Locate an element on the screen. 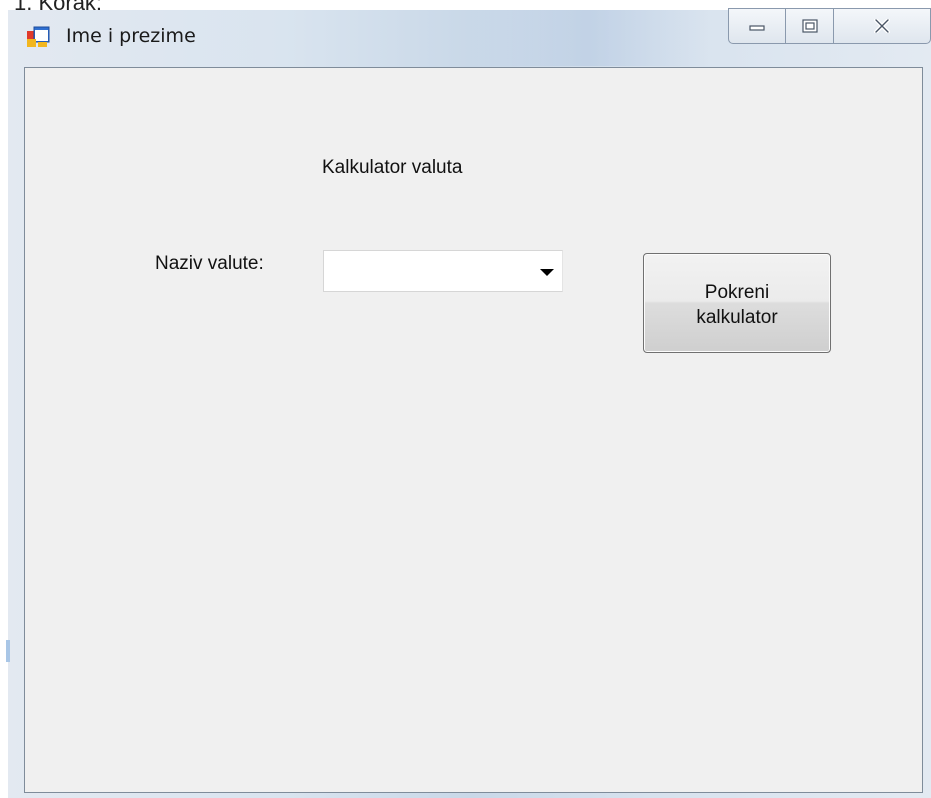 This screenshot has width=931, height=798. left-edge-artifact is located at coordinates (8, 651).